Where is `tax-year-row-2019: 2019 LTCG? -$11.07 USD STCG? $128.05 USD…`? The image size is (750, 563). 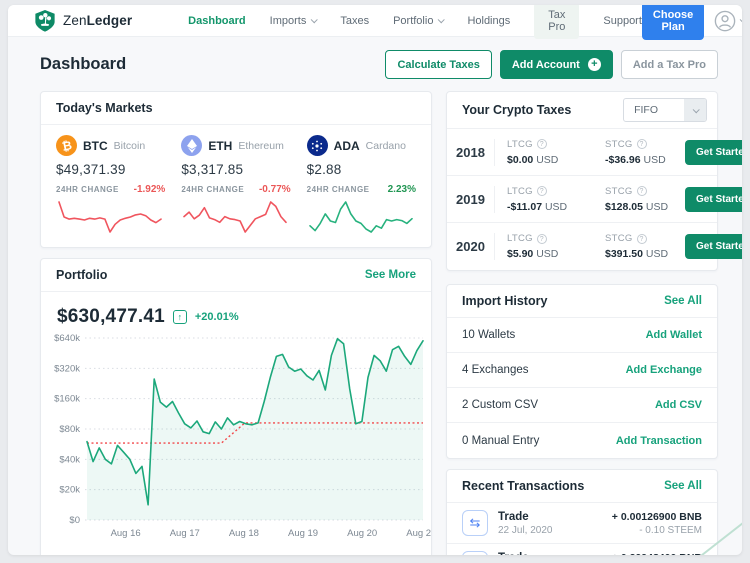
tax-year-row-2019: 2019 LTCG? -$11.07 USD STCG? $128.05 USD… is located at coordinates (594, 199).